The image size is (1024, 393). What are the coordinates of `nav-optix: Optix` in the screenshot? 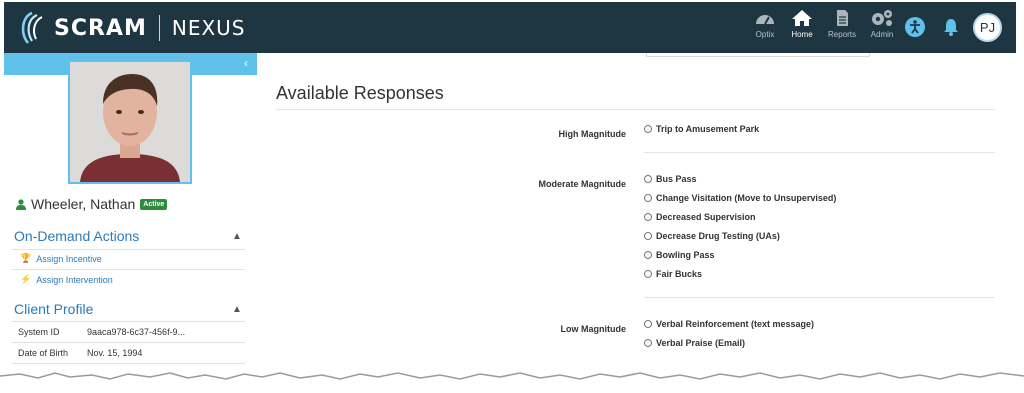 It's located at (765, 27).